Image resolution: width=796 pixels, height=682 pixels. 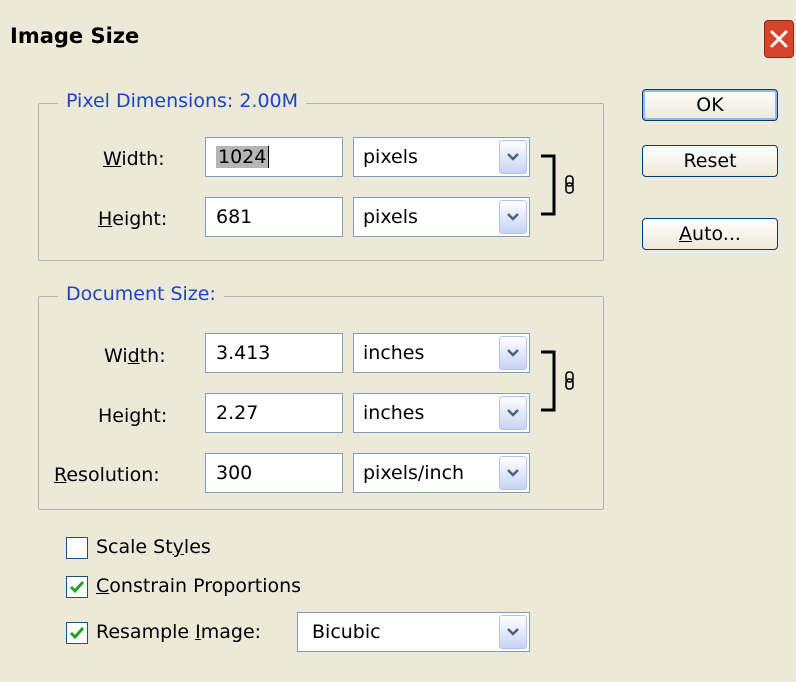 What do you see at coordinates (414, 473) in the screenshot?
I see `resolution-unit-value: pixels/inch` at bounding box center [414, 473].